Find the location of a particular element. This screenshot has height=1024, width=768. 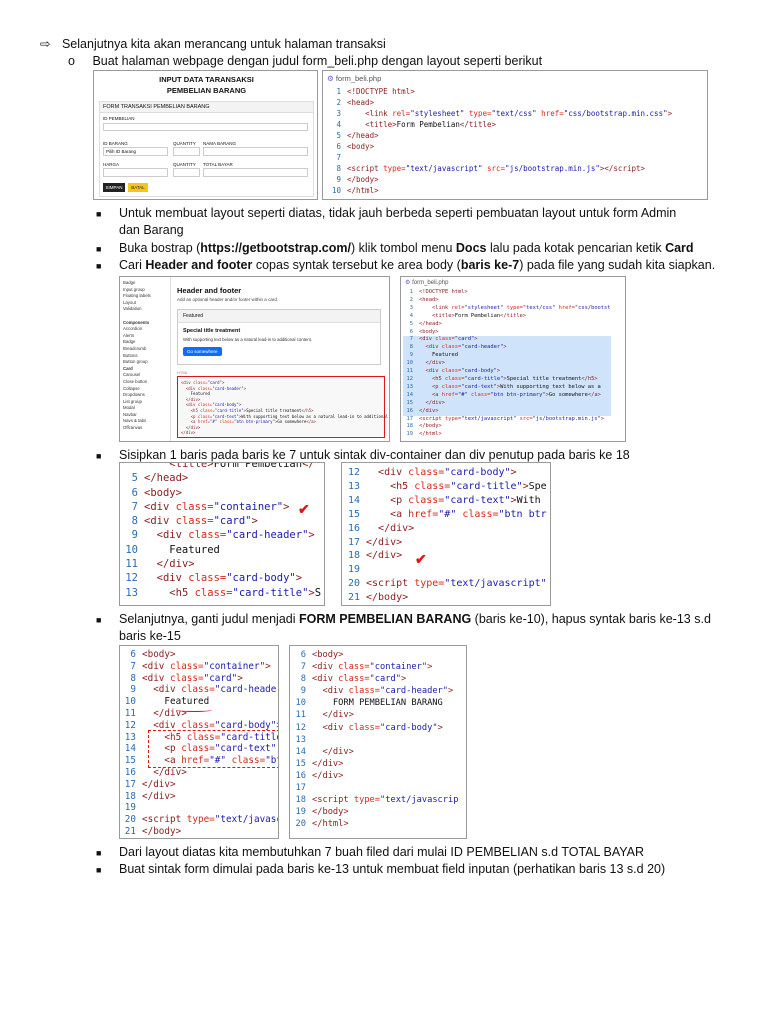

code-line: 16 </div> is located at coordinates (507, 411).